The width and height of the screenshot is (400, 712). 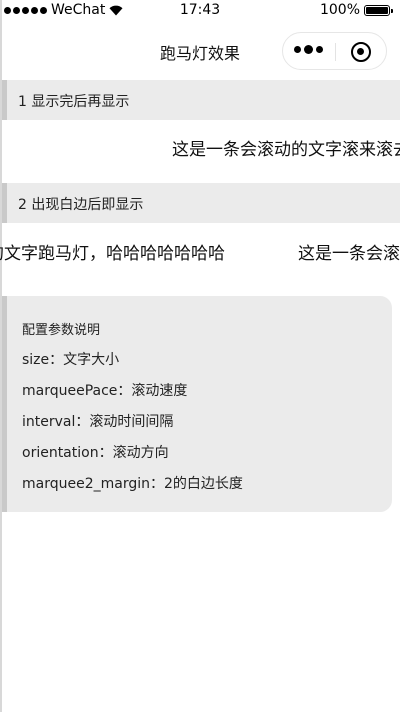 What do you see at coordinates (74, 102) in the screenshot?
I see `section-1-title: 1 显示完后再显示` at bounding box center [74, 102].